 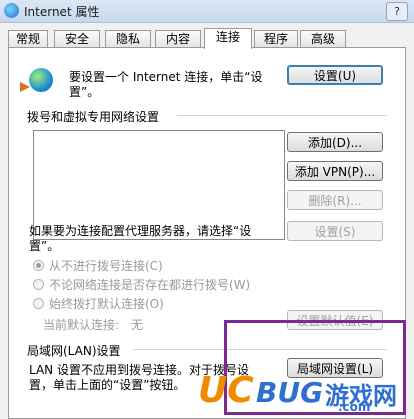 What do you see at coordinates (178, 39) in the screenshot?
I see `tab-content: 内容` at bounding box center [178, 39].